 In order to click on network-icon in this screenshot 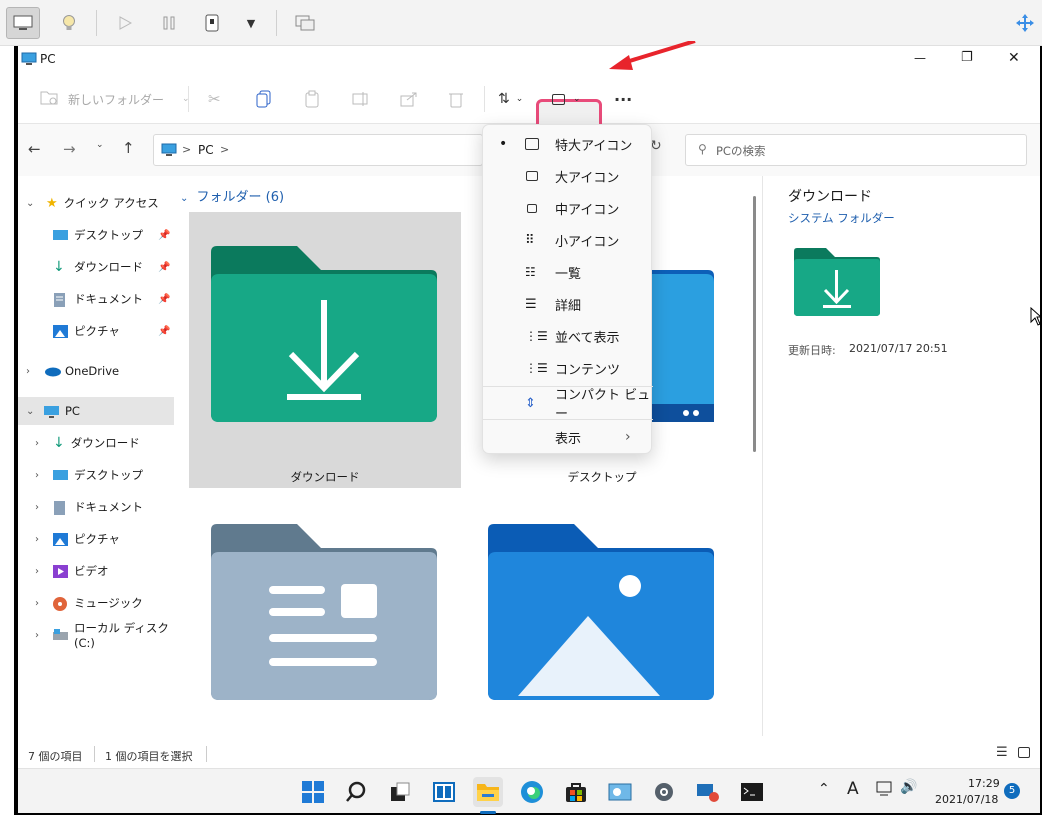, I will do `click(885, 789)`.